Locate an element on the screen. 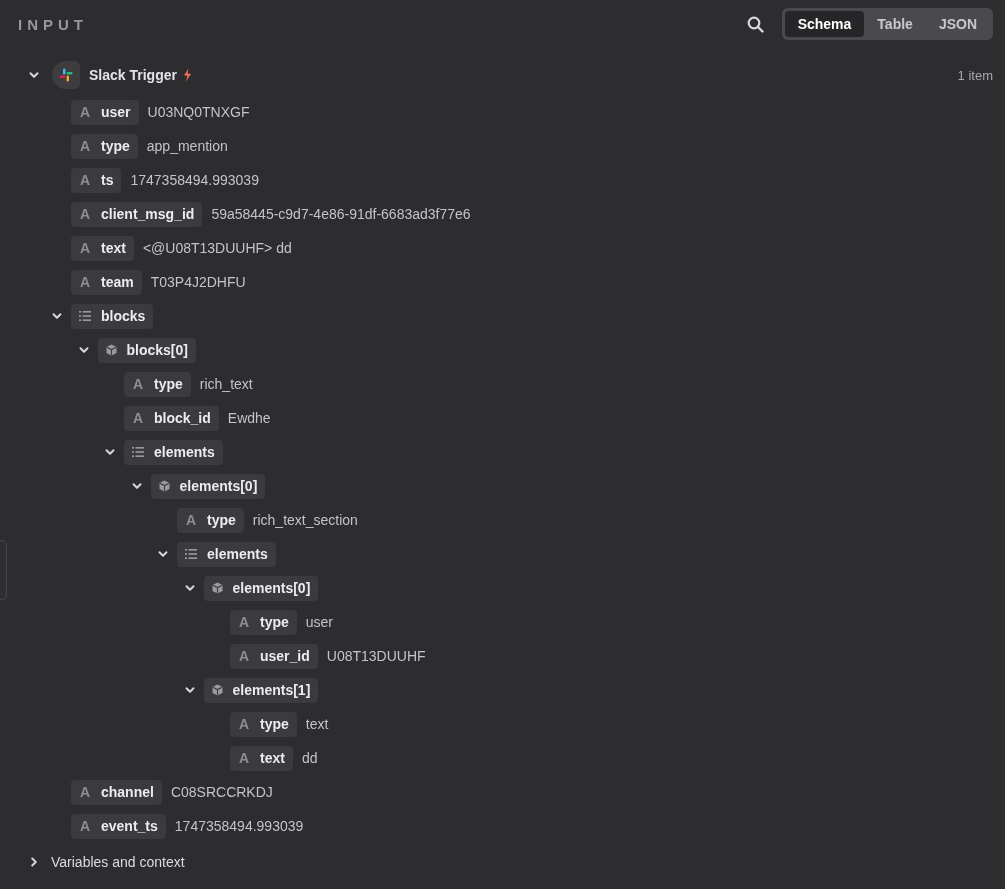 The width and height of the screenshot is (1005, 889). field-key-pill: elements[1] is located at coordinates (261, 690).